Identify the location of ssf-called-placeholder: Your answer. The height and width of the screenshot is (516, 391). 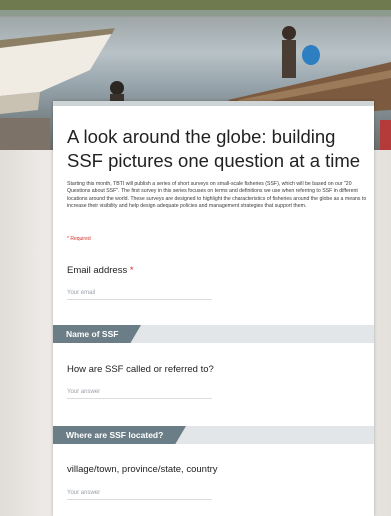
(84, 392).